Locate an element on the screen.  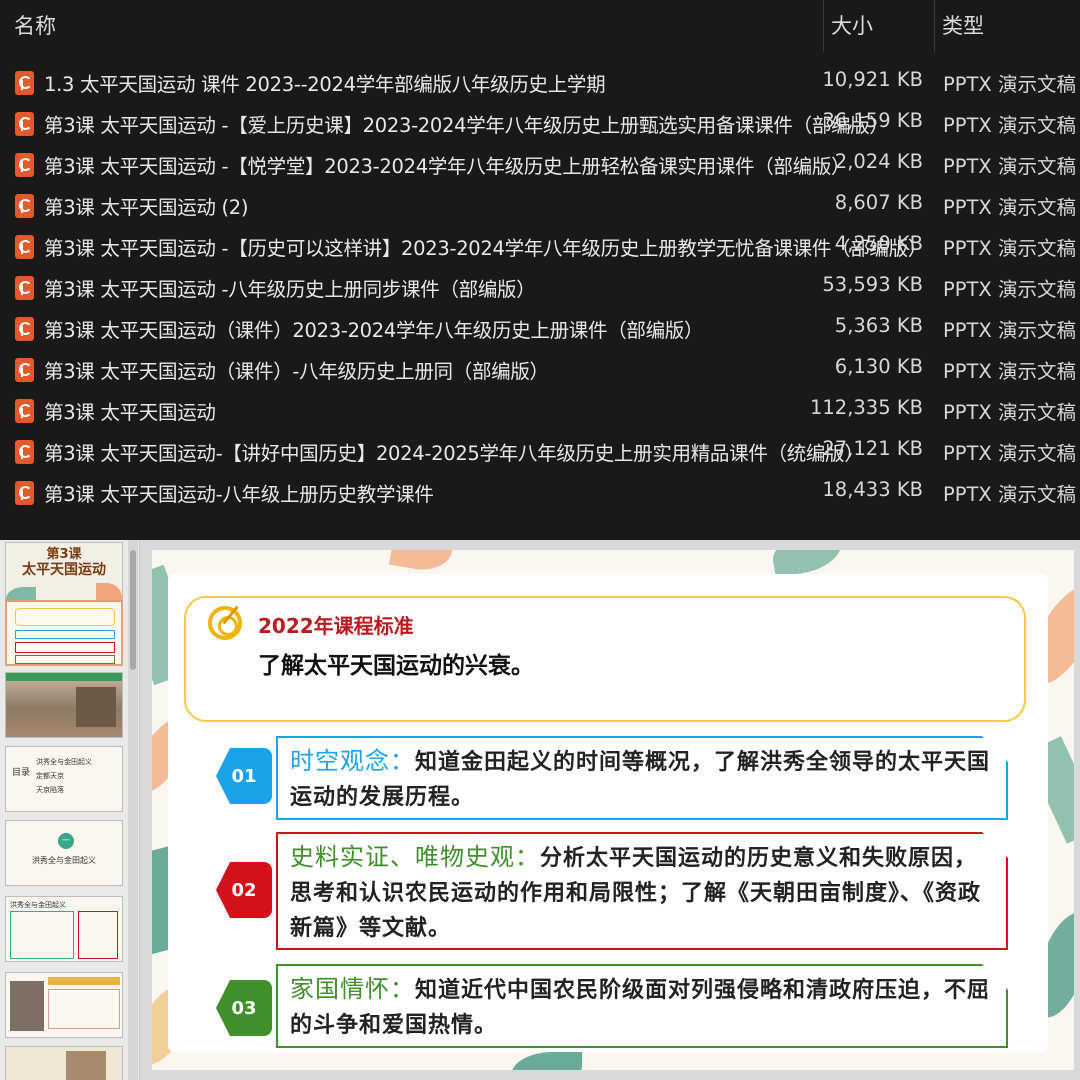
column-header-size: 大小 is located at coordinates (852, 25).